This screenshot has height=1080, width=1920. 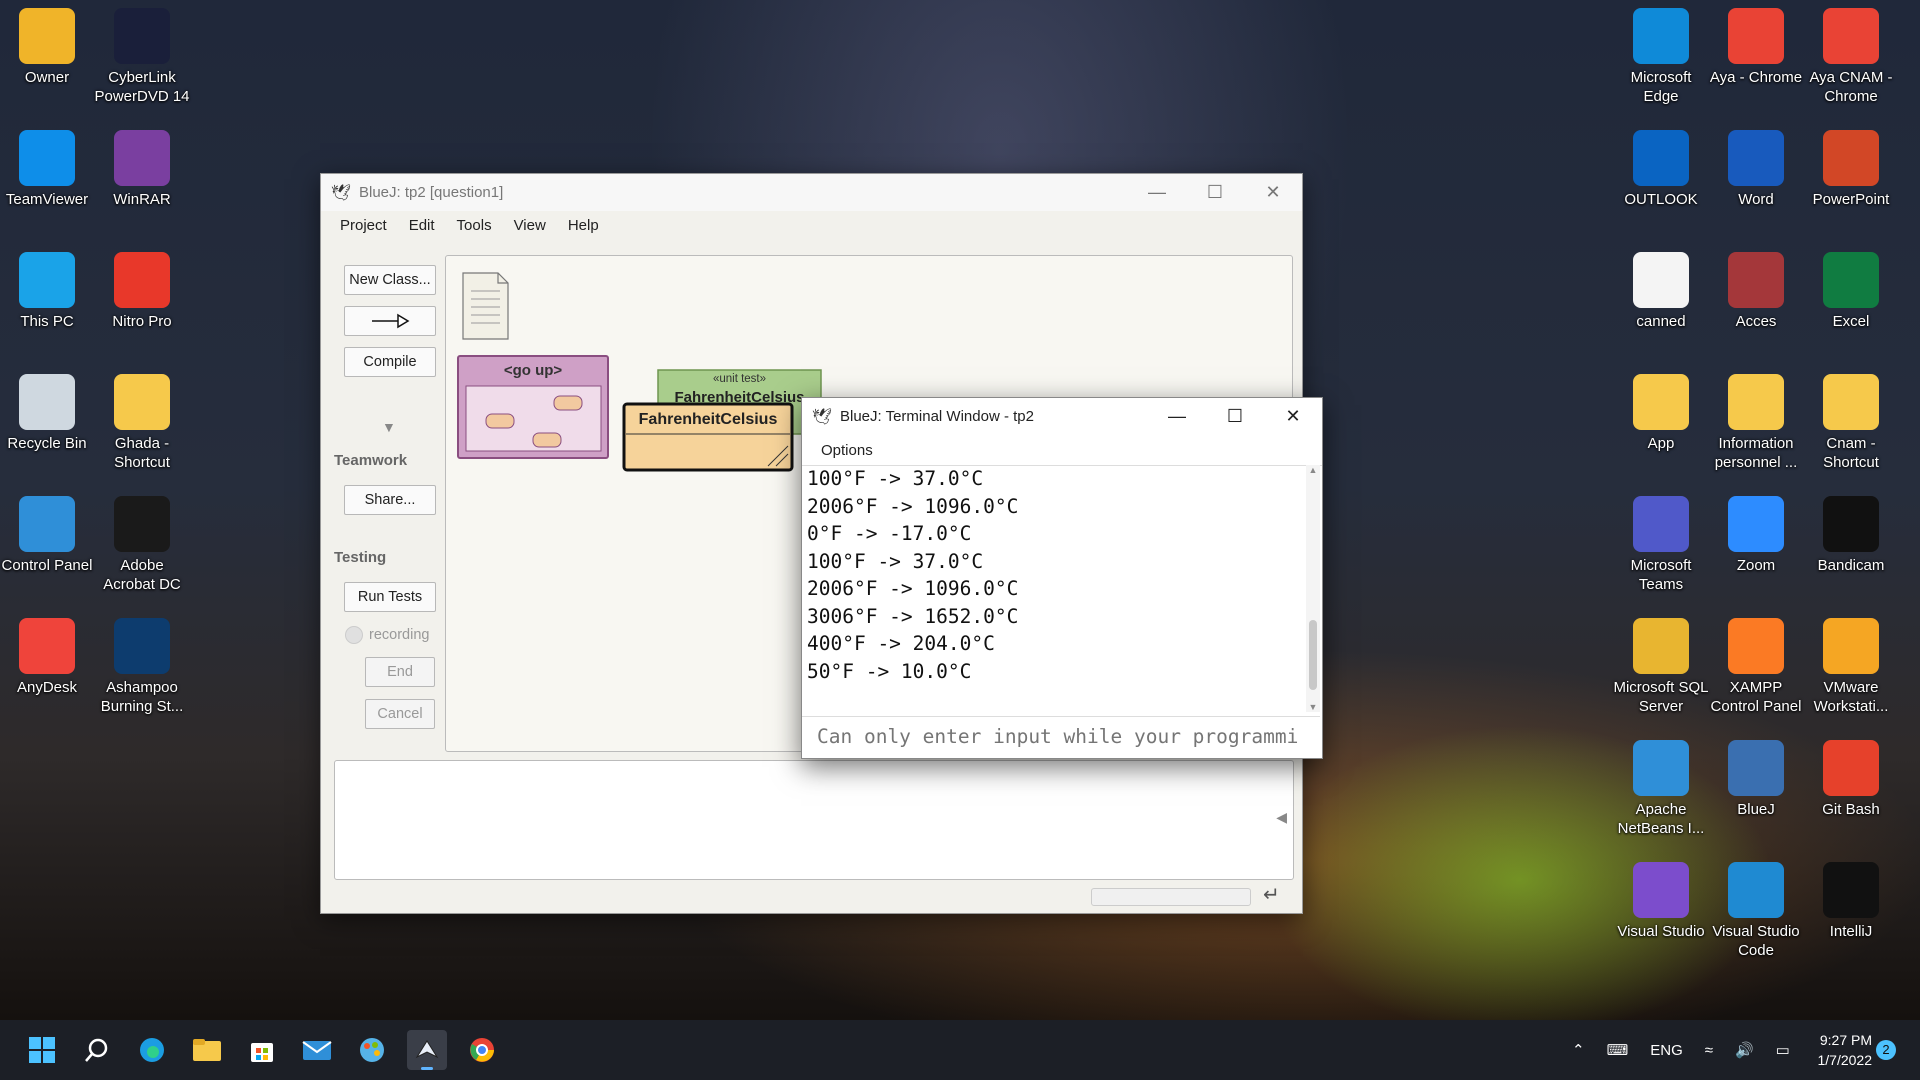 What do you see at coordinates (142, 87) in the screenshot?
I see `desktop-icon-label: CyberLink PowerDVD 14` at bounding box center [142, 87].